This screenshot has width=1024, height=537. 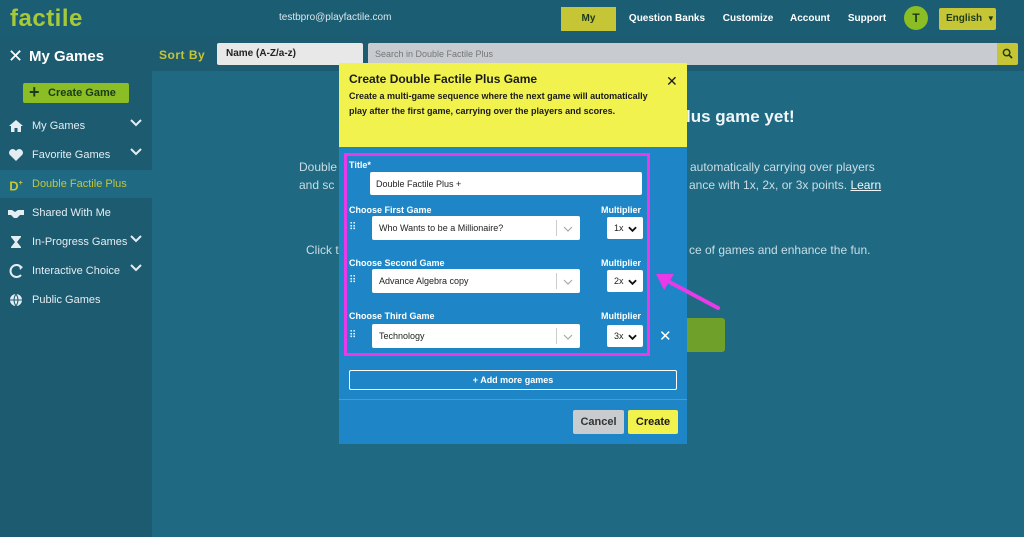 What do you see at coordinates (397, 263) in the screenshot?
I see `game-label: Choose Second Game` at bounding box center [397, 263].